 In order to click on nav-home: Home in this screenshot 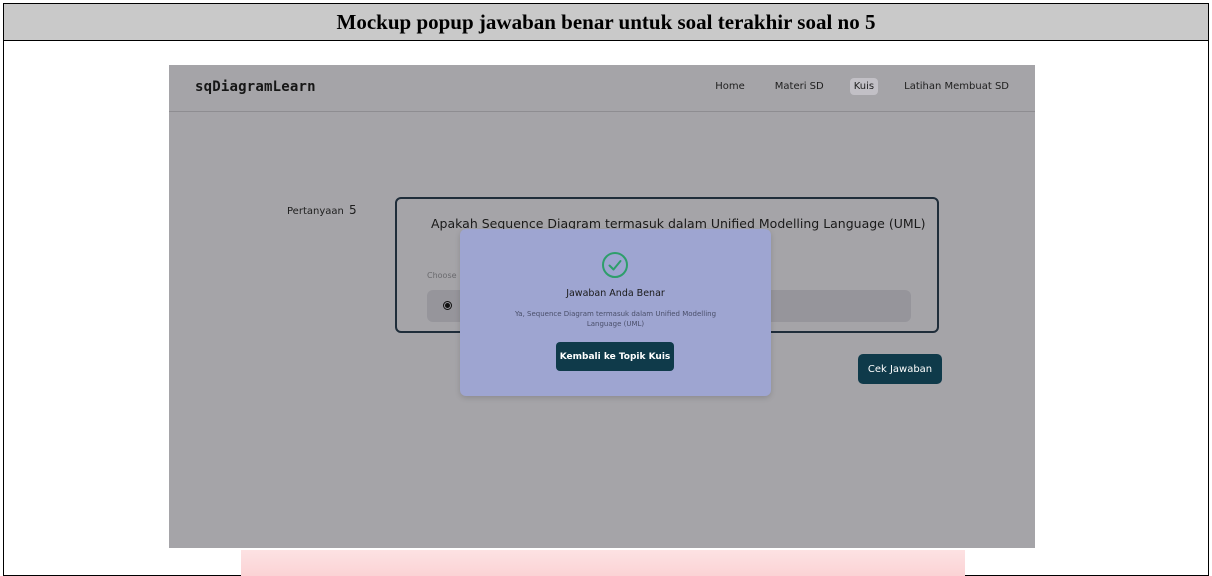, I will do `click(730, 86)`.